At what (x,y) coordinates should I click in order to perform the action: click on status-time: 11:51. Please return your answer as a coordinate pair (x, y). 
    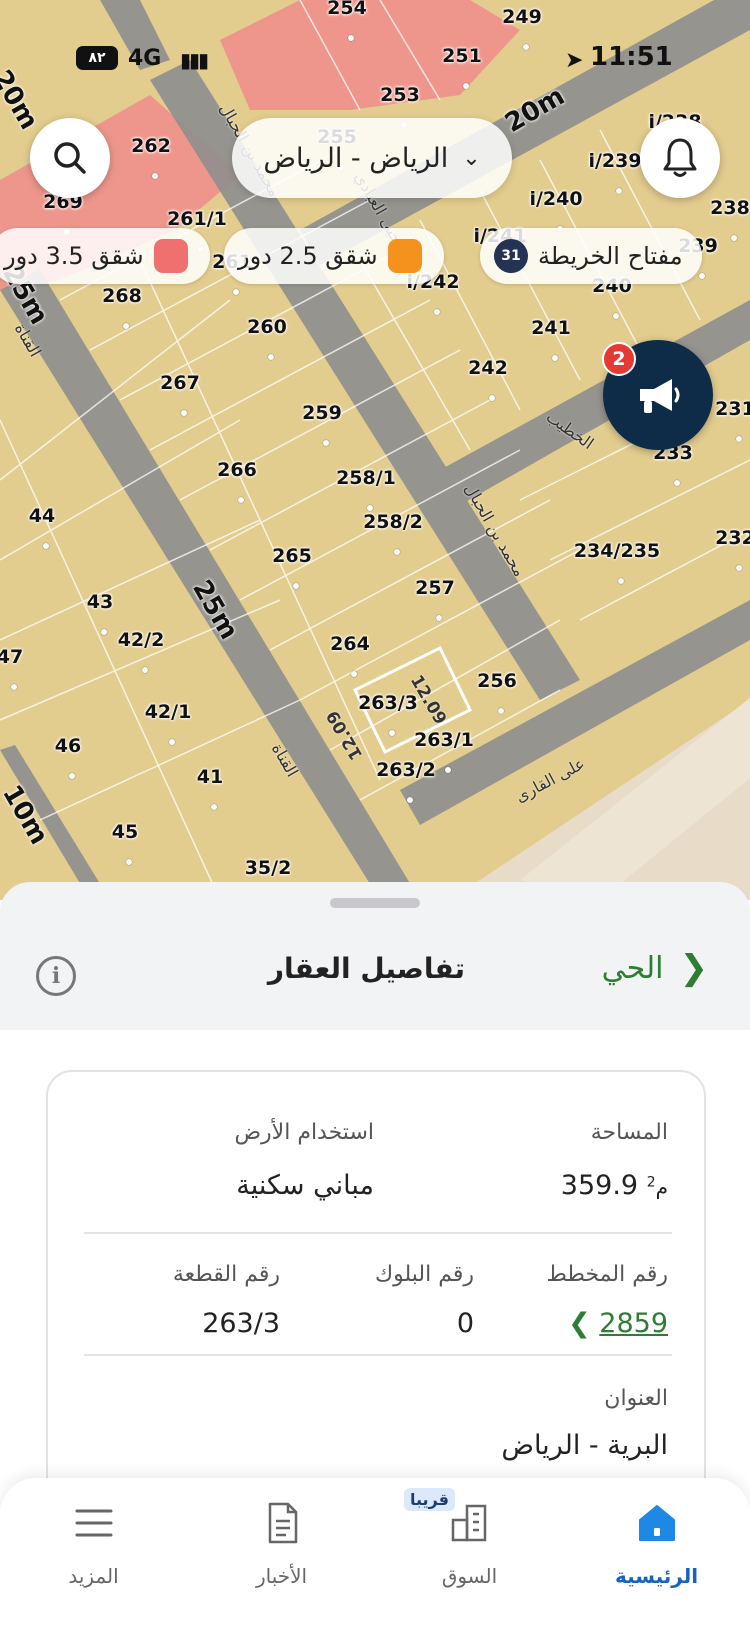
    Looking at the image, I should click on (631, 57).